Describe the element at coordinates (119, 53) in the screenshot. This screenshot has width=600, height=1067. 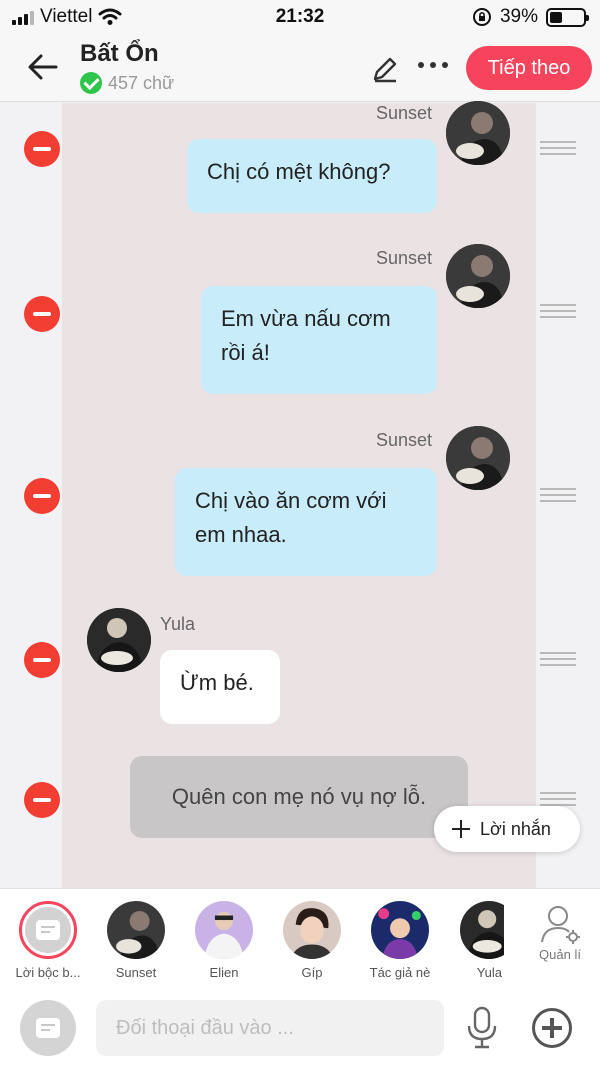
I see `story-title: Bất Ổn` at that location.